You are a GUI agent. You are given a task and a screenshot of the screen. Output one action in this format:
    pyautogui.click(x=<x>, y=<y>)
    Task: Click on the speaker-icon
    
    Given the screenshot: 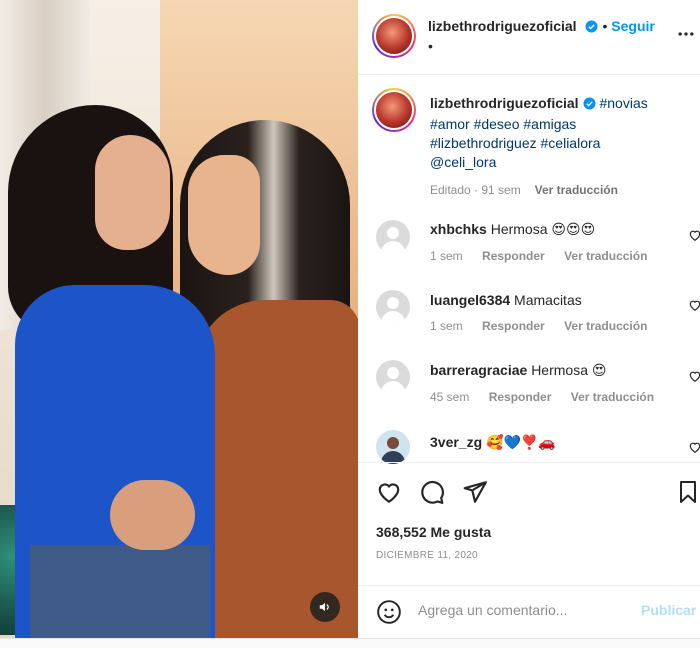 What is the action you would take?
    pyautogui.click(x=324, y=607)
    